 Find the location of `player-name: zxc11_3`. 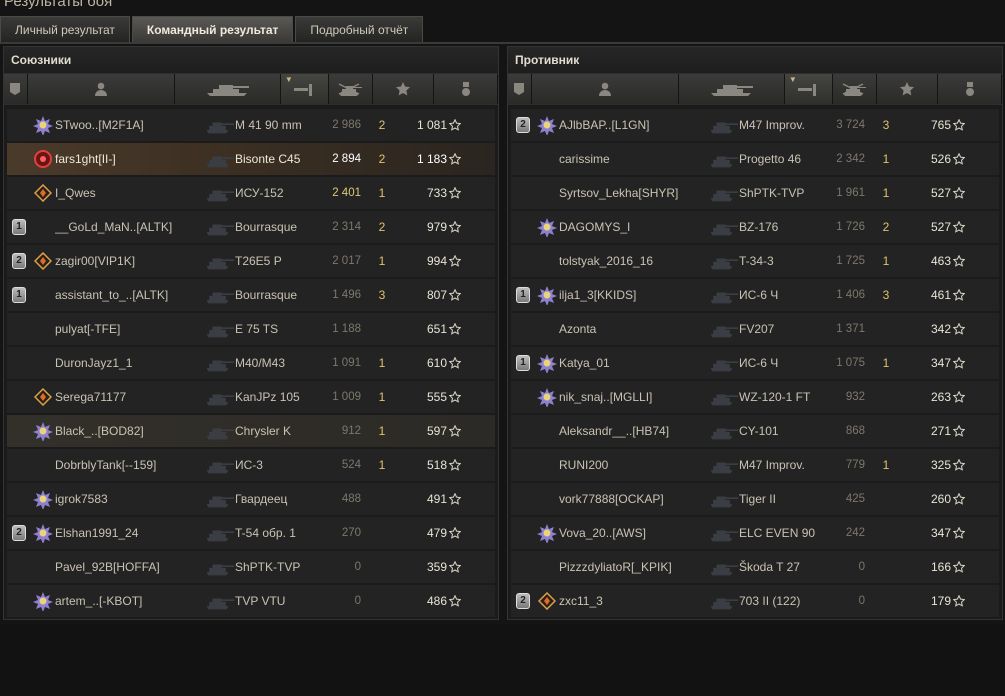

player-name: zxc11_3 is located at coordinates (634, 601).